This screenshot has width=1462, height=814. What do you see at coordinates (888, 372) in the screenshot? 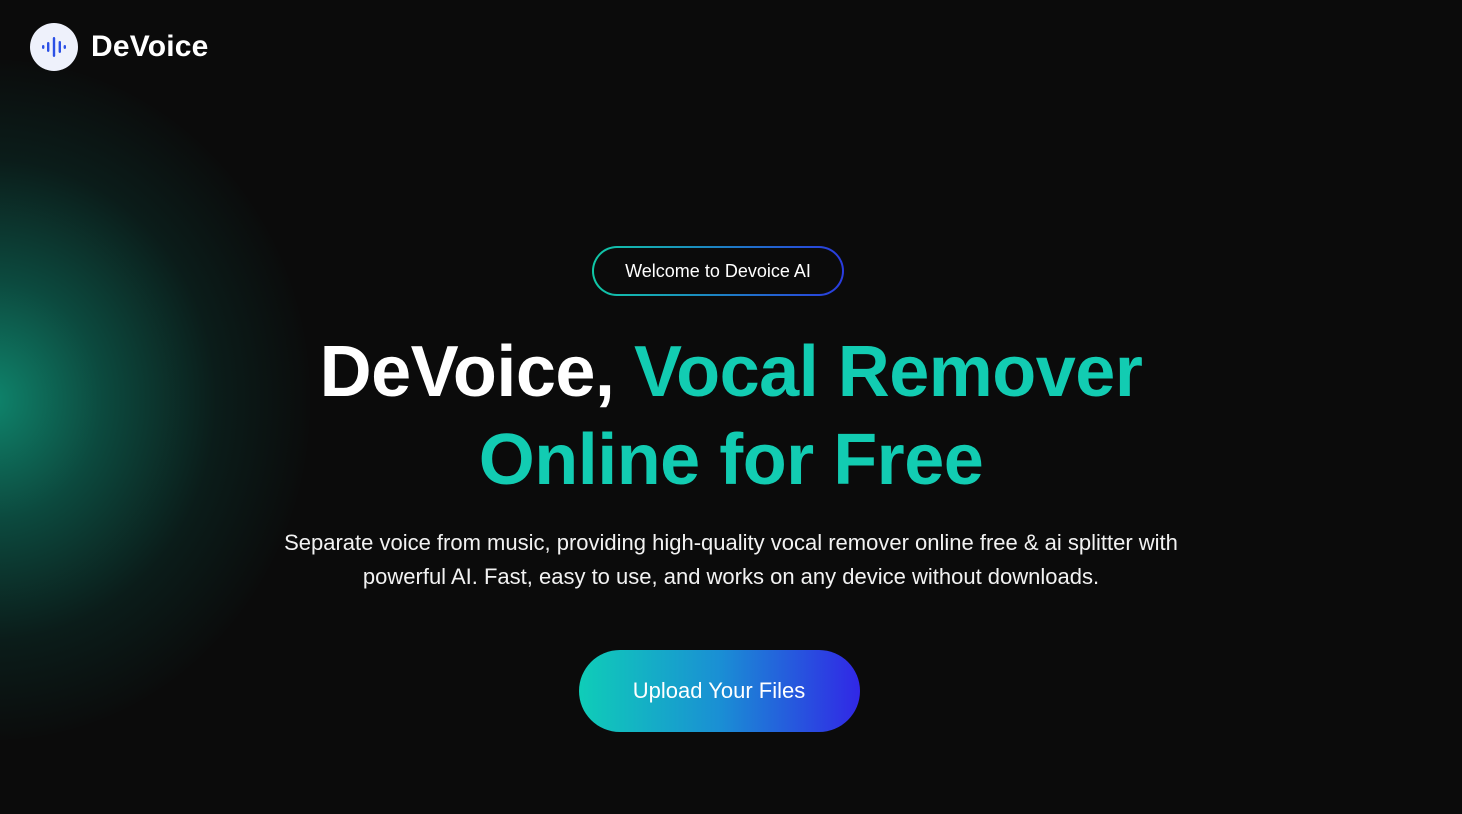
I see `title-accent-1: Vocal Remover` at bounding box center [888, 372].